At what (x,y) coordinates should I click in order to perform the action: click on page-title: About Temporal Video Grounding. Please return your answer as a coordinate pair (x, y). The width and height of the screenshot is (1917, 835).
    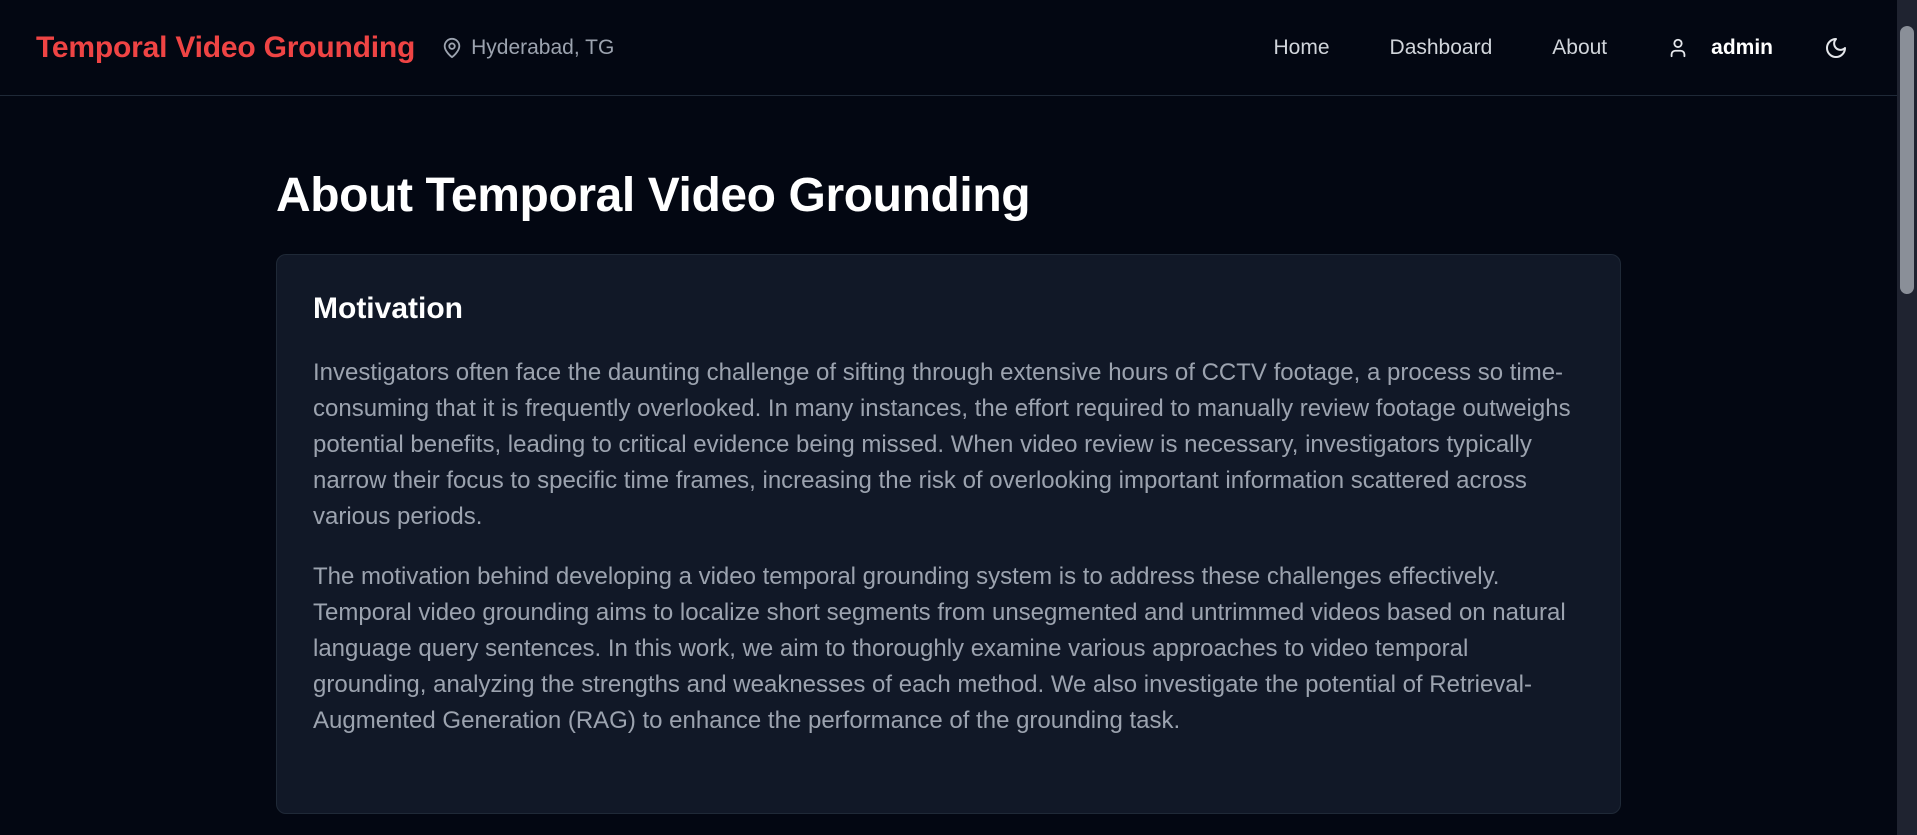
    Looking at the image, I should click on (653, 195).